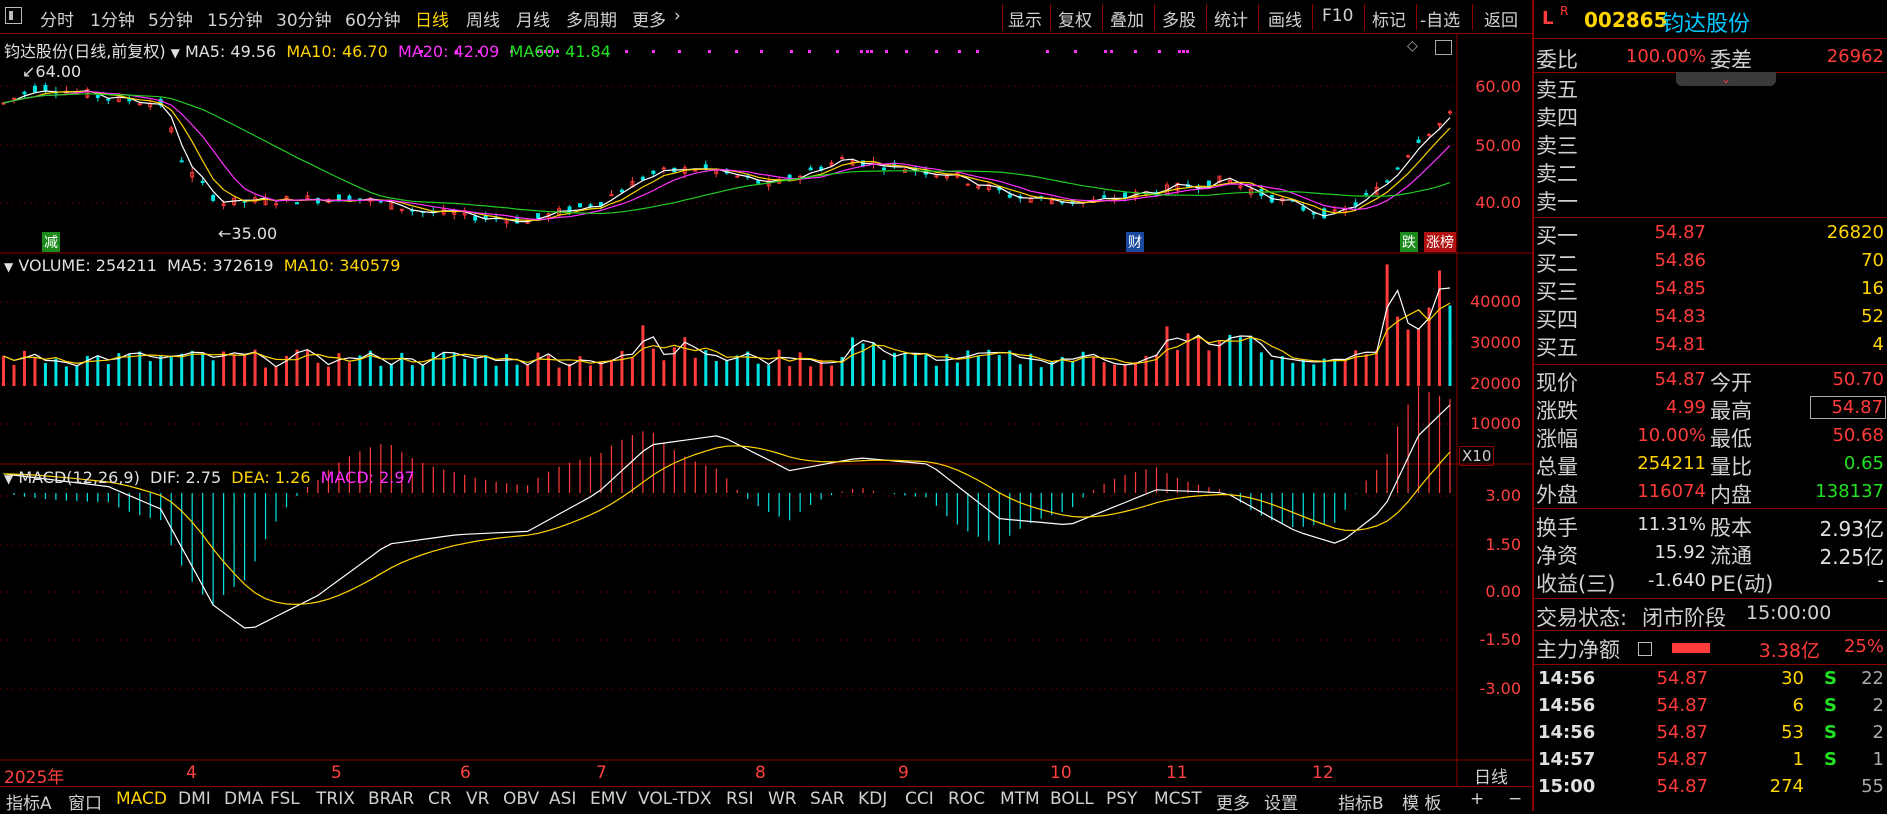 This screenshot has height=814, width=1887. What do you see at coordinates (1421, 801) in the screenshot?
I see `template-button: 模 板` at bounding box center [1421, 801].